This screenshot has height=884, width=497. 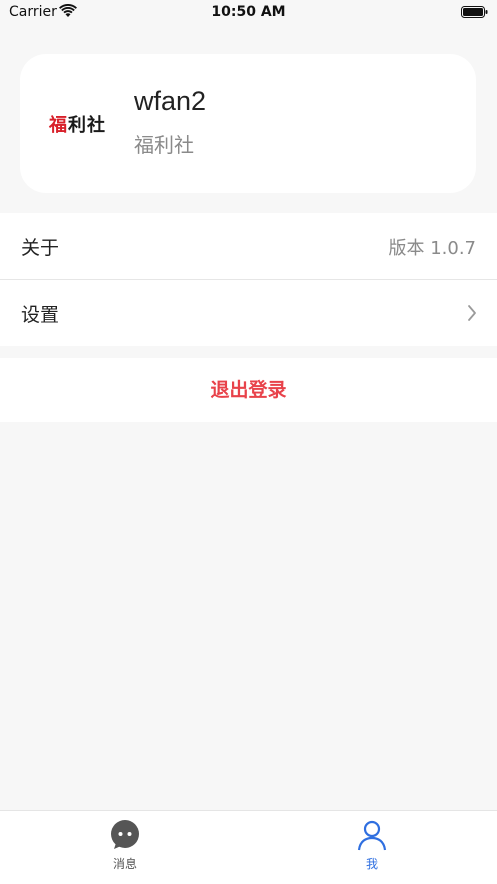 I want to click on tab-messages-label: 消息, so click(x=124, y=864).